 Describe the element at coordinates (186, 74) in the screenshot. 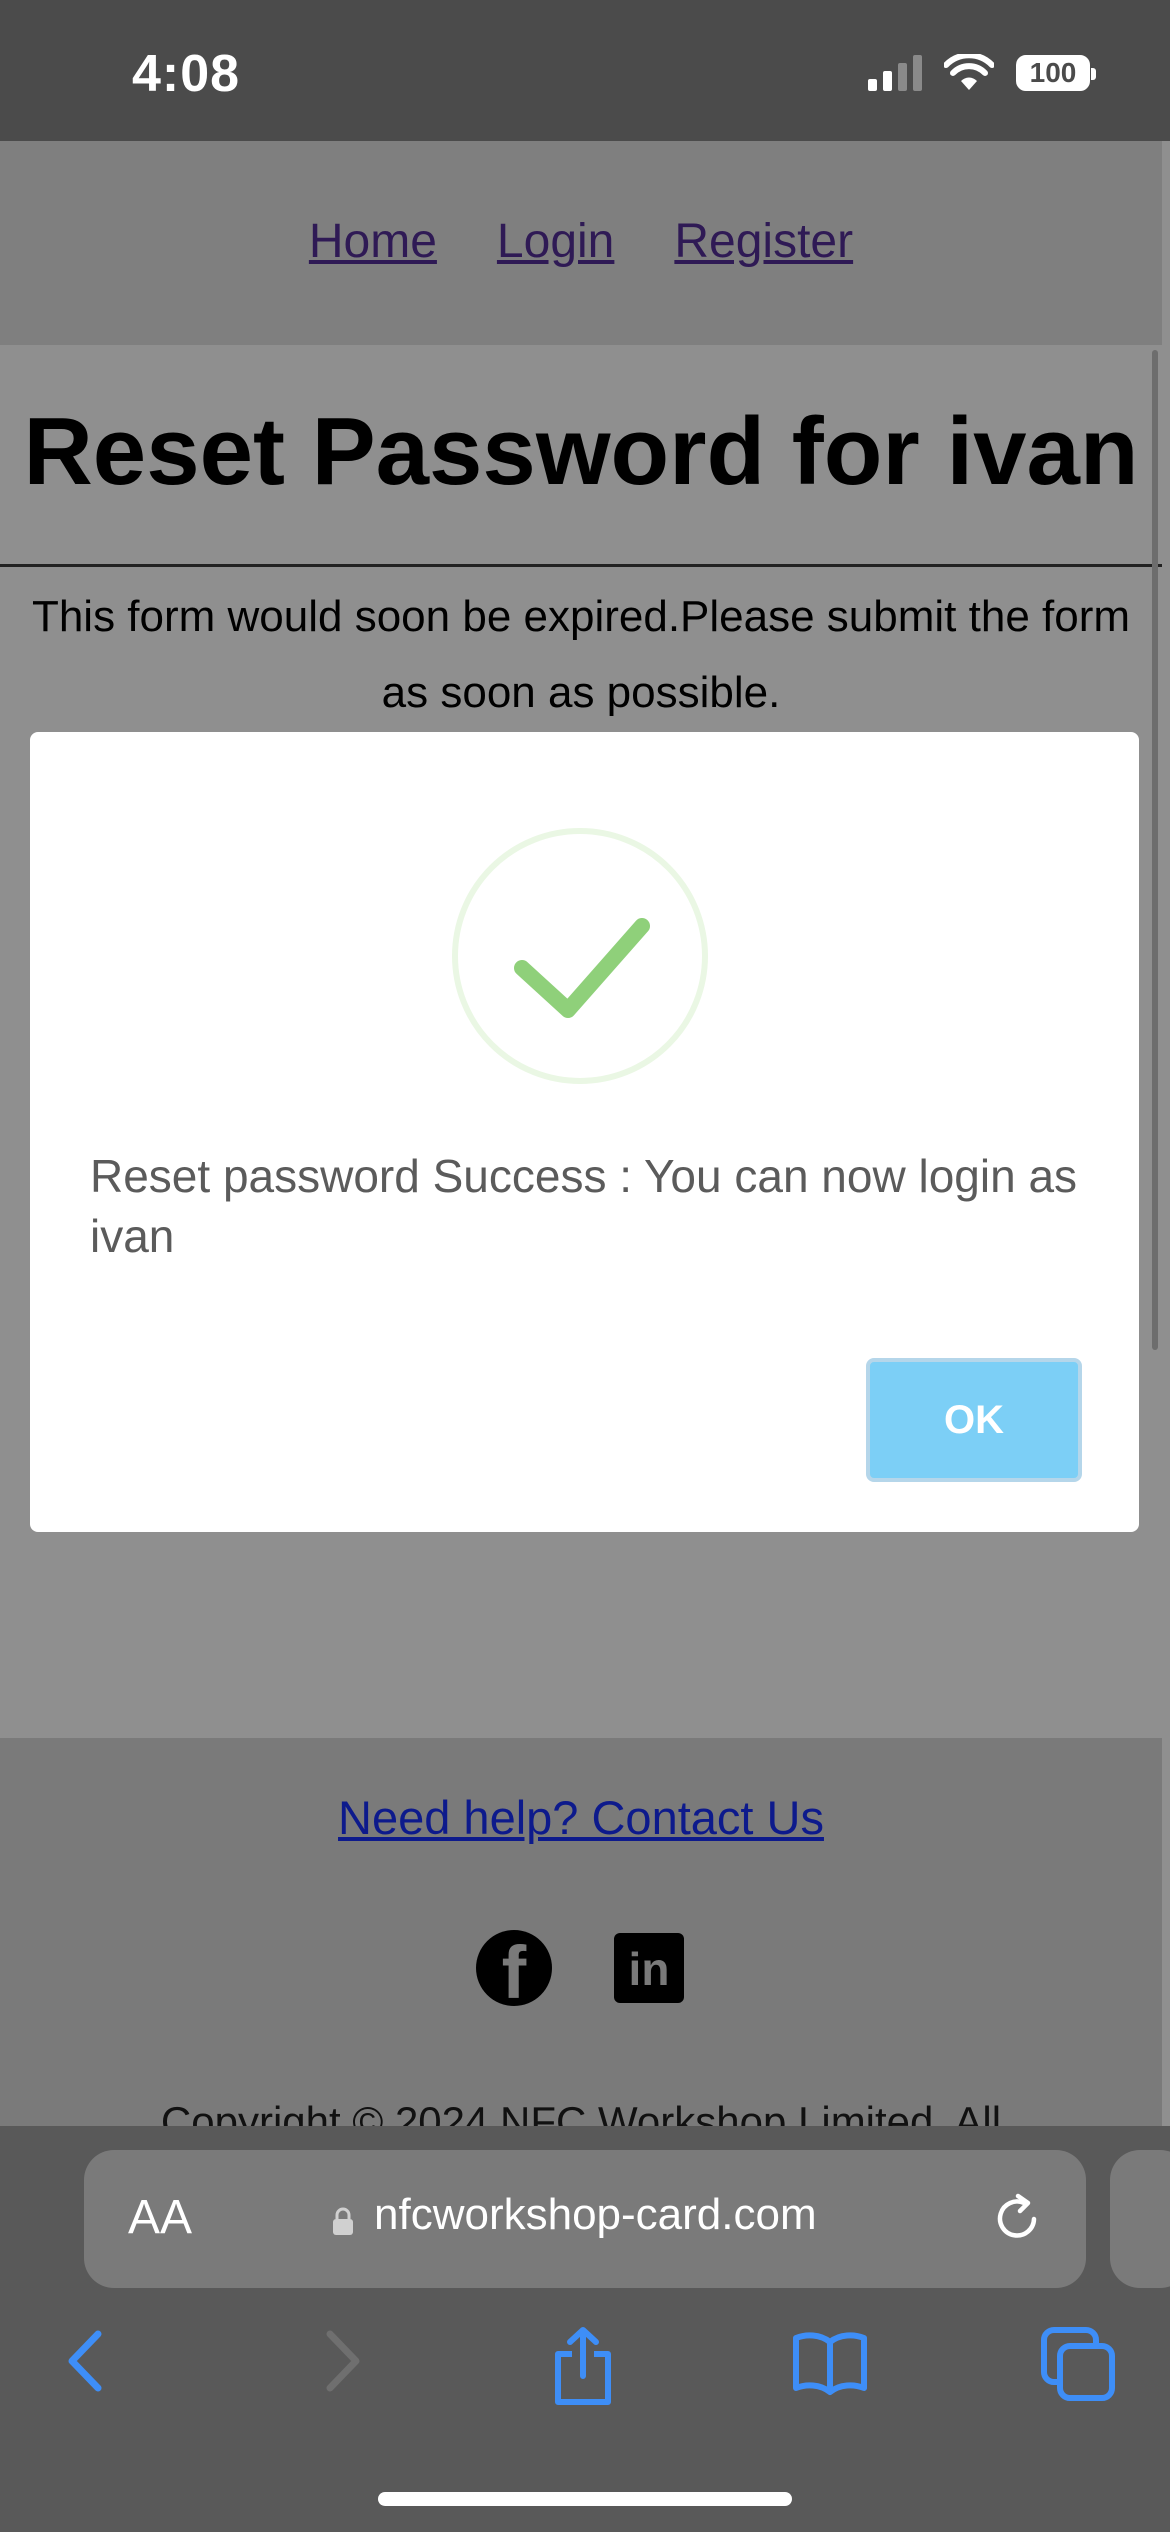

I see `status-time: 4:08` at that location.